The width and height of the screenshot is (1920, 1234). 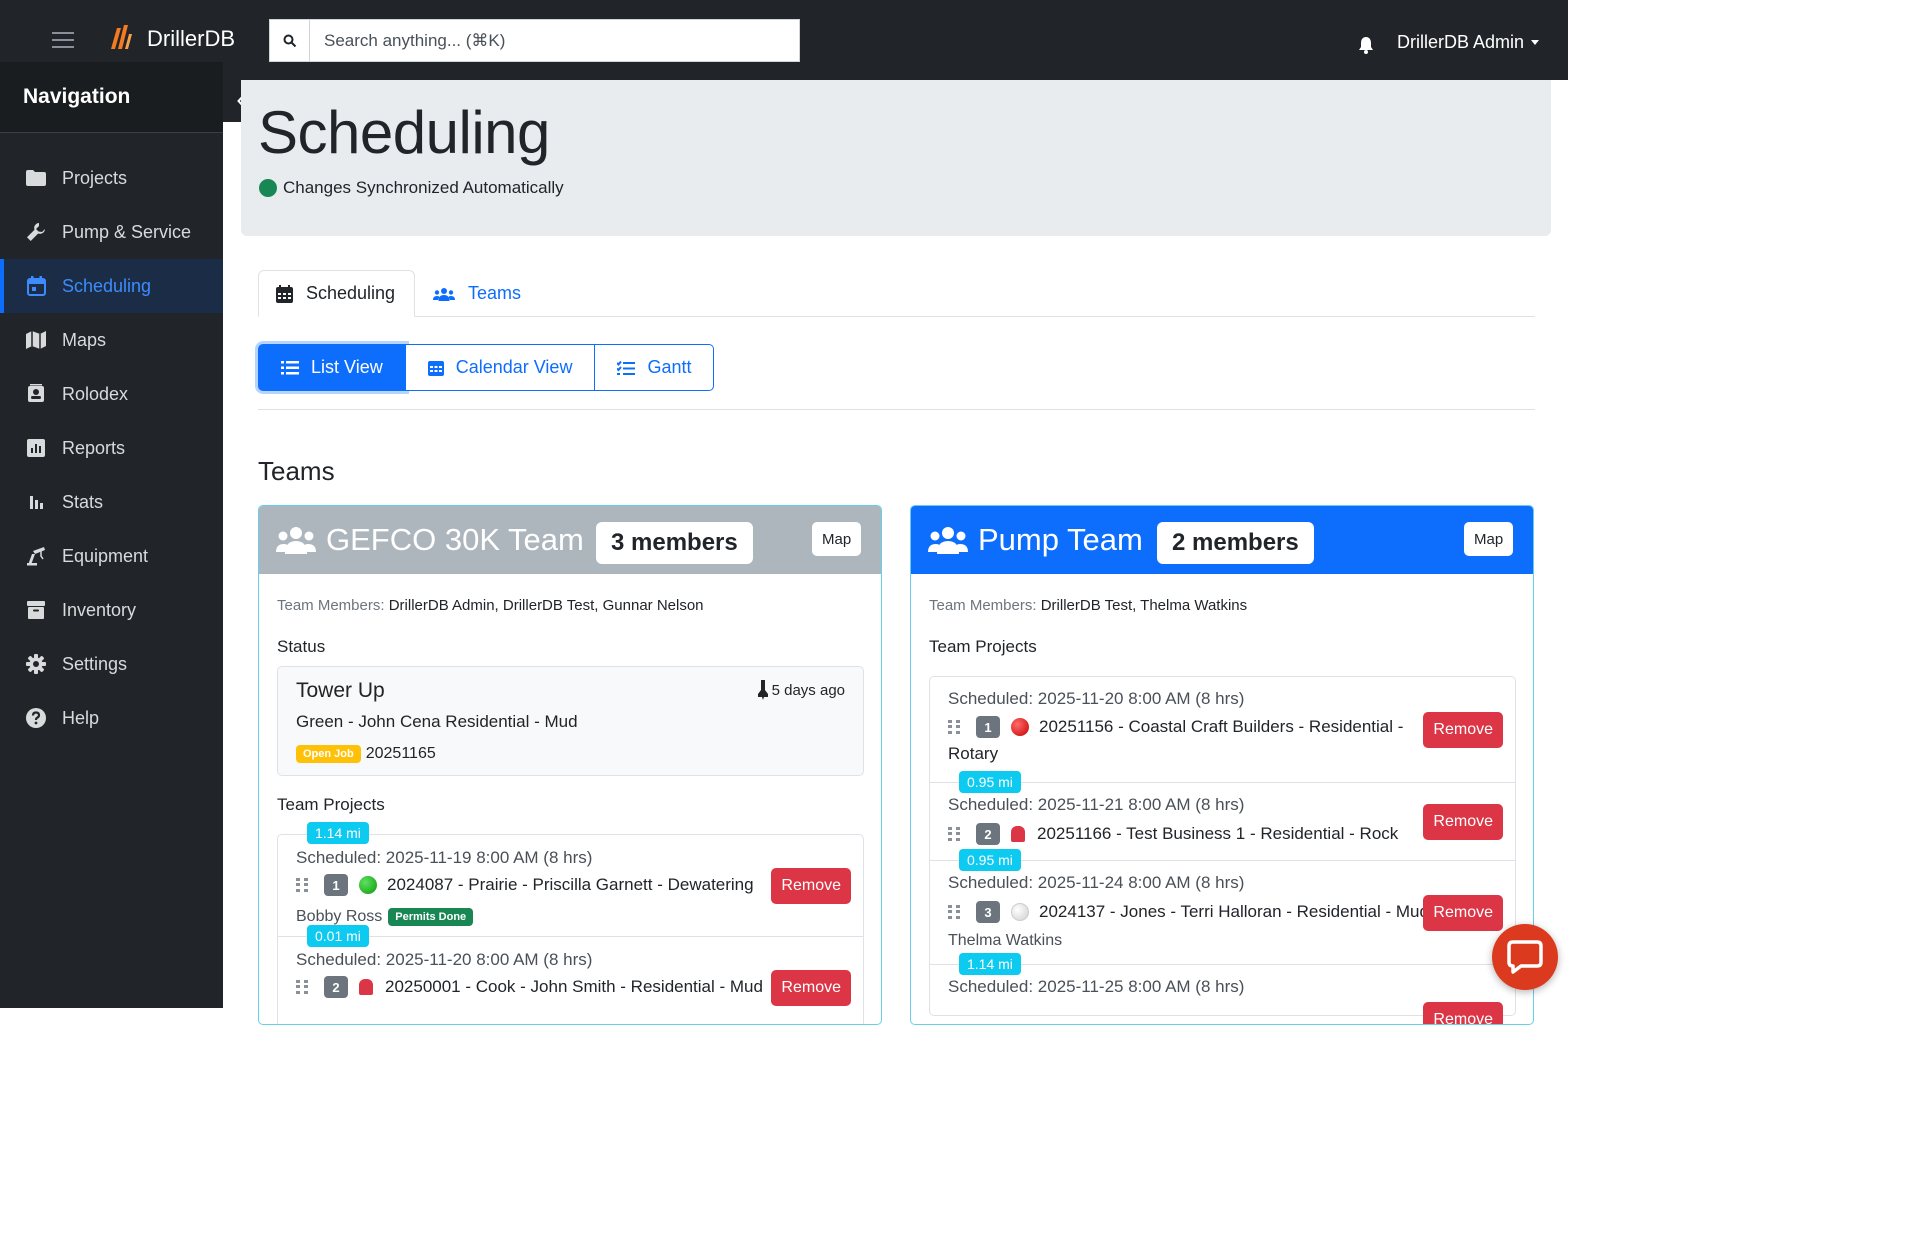 What do you see at coordinates (431, 917) in the screenshot?
I see `permits-done-badge: Permits Done` at bounding box center [431, 917].